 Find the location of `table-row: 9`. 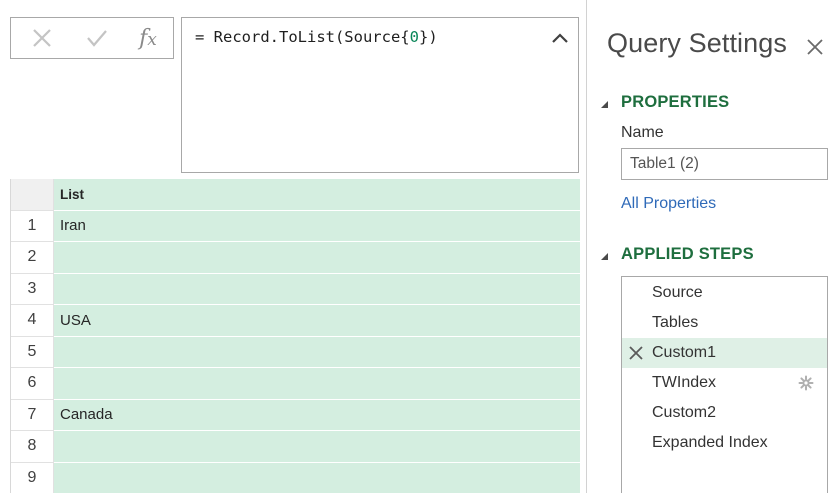

table-row: 9 is located at coordinates (295, 477).